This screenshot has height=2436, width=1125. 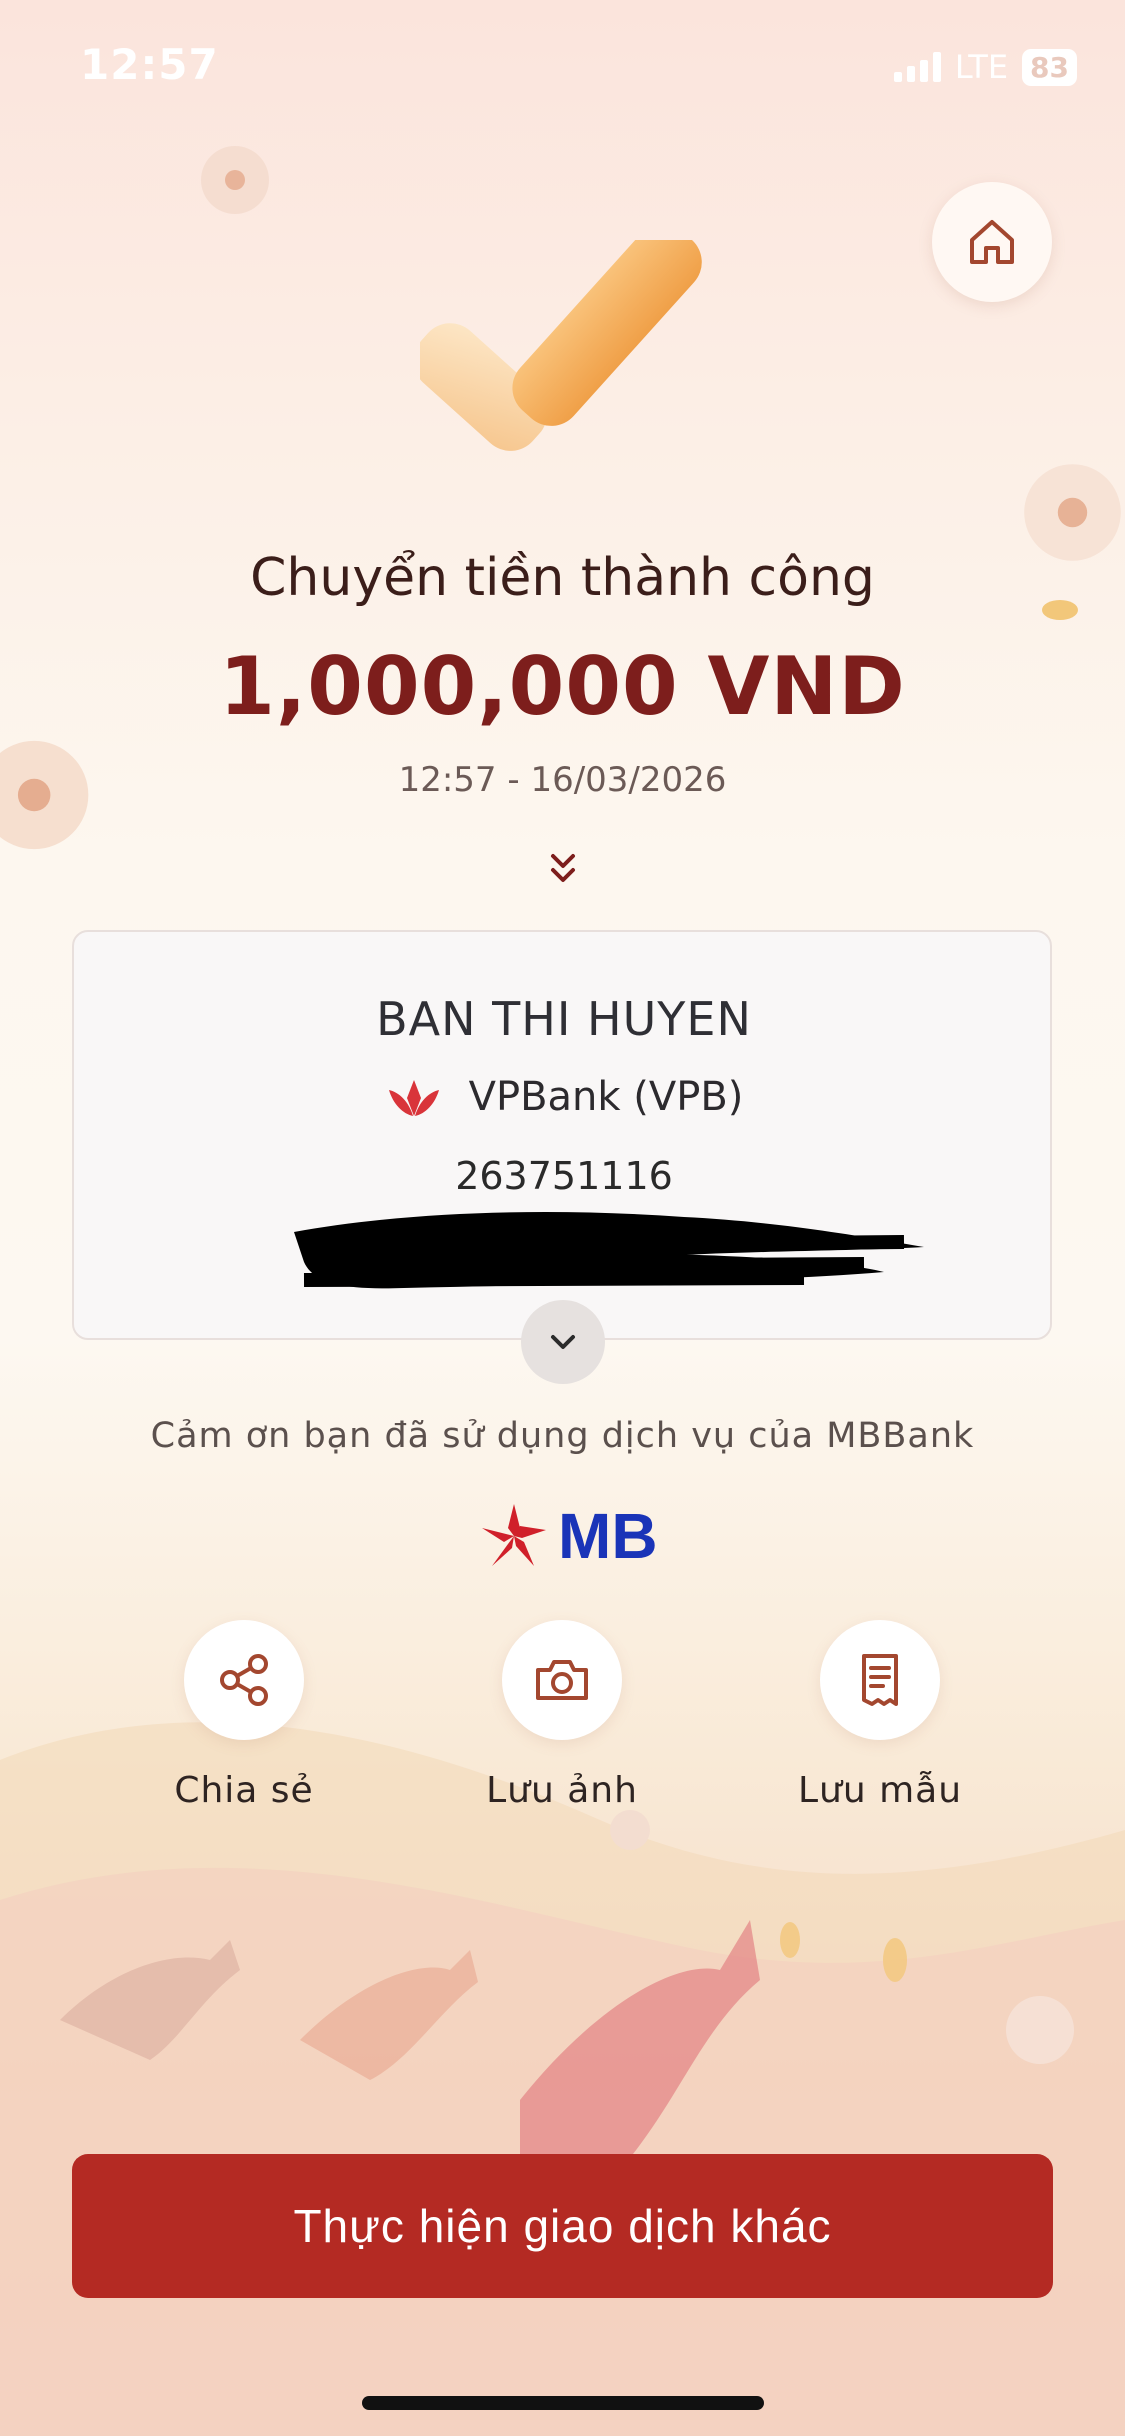 What do you see at coordinates (561, 345) in the screenshot?
I see `success-check-icon` at bounding box center [561, 345].